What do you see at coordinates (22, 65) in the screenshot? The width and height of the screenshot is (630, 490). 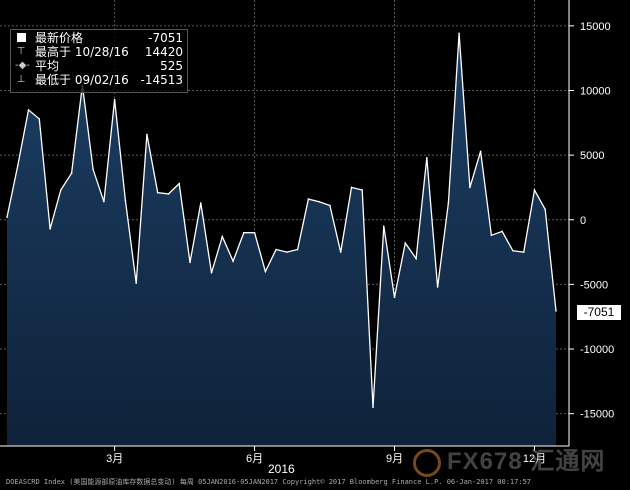 I see `average-marker-icon: -◆-` at bounding box center [22, 65].